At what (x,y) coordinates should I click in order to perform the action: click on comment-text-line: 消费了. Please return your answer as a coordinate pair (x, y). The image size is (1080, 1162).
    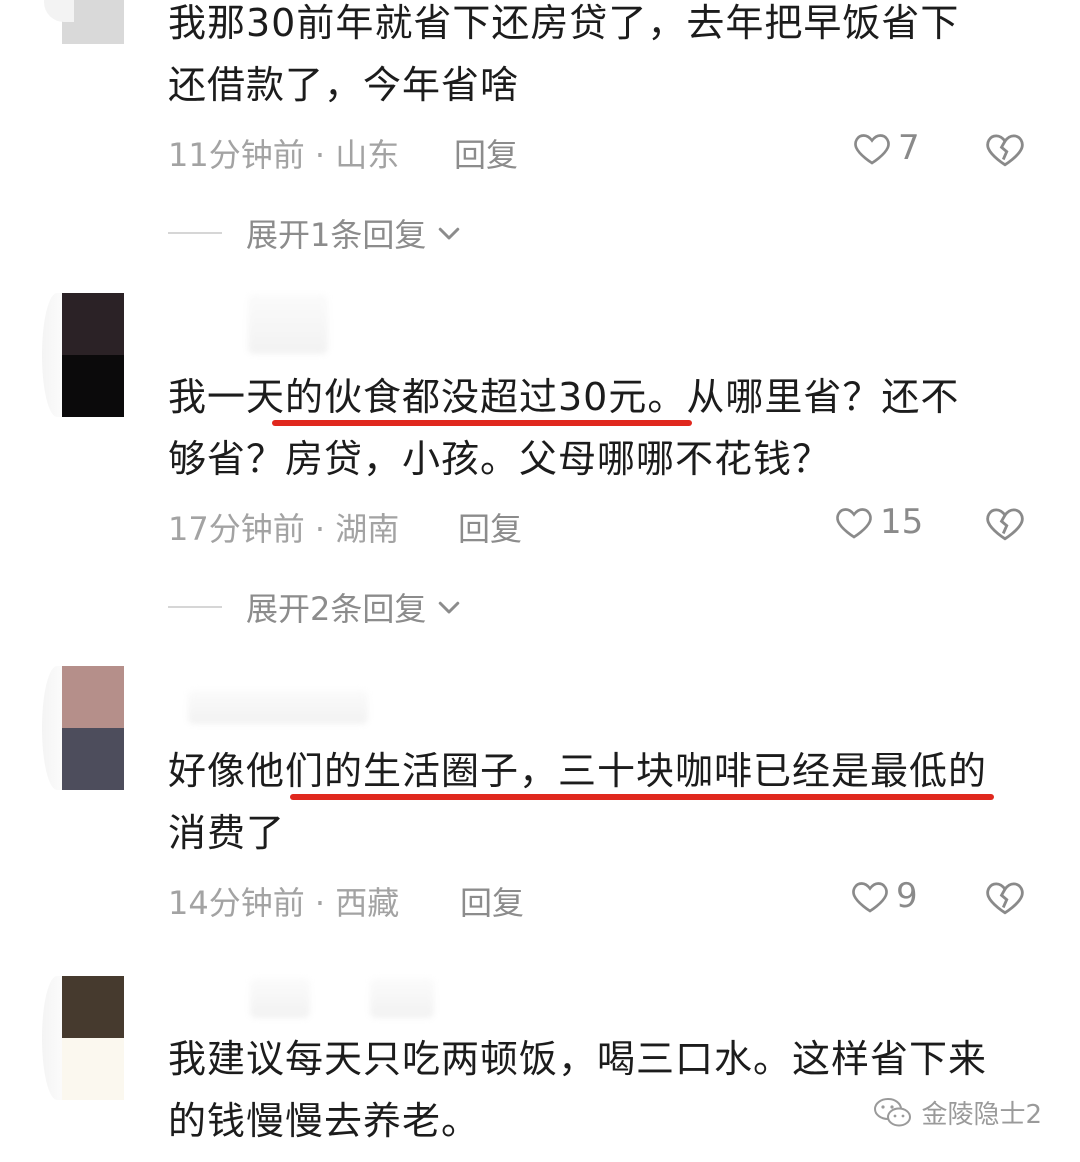
    Looking at the image, I should click on (227, 833).